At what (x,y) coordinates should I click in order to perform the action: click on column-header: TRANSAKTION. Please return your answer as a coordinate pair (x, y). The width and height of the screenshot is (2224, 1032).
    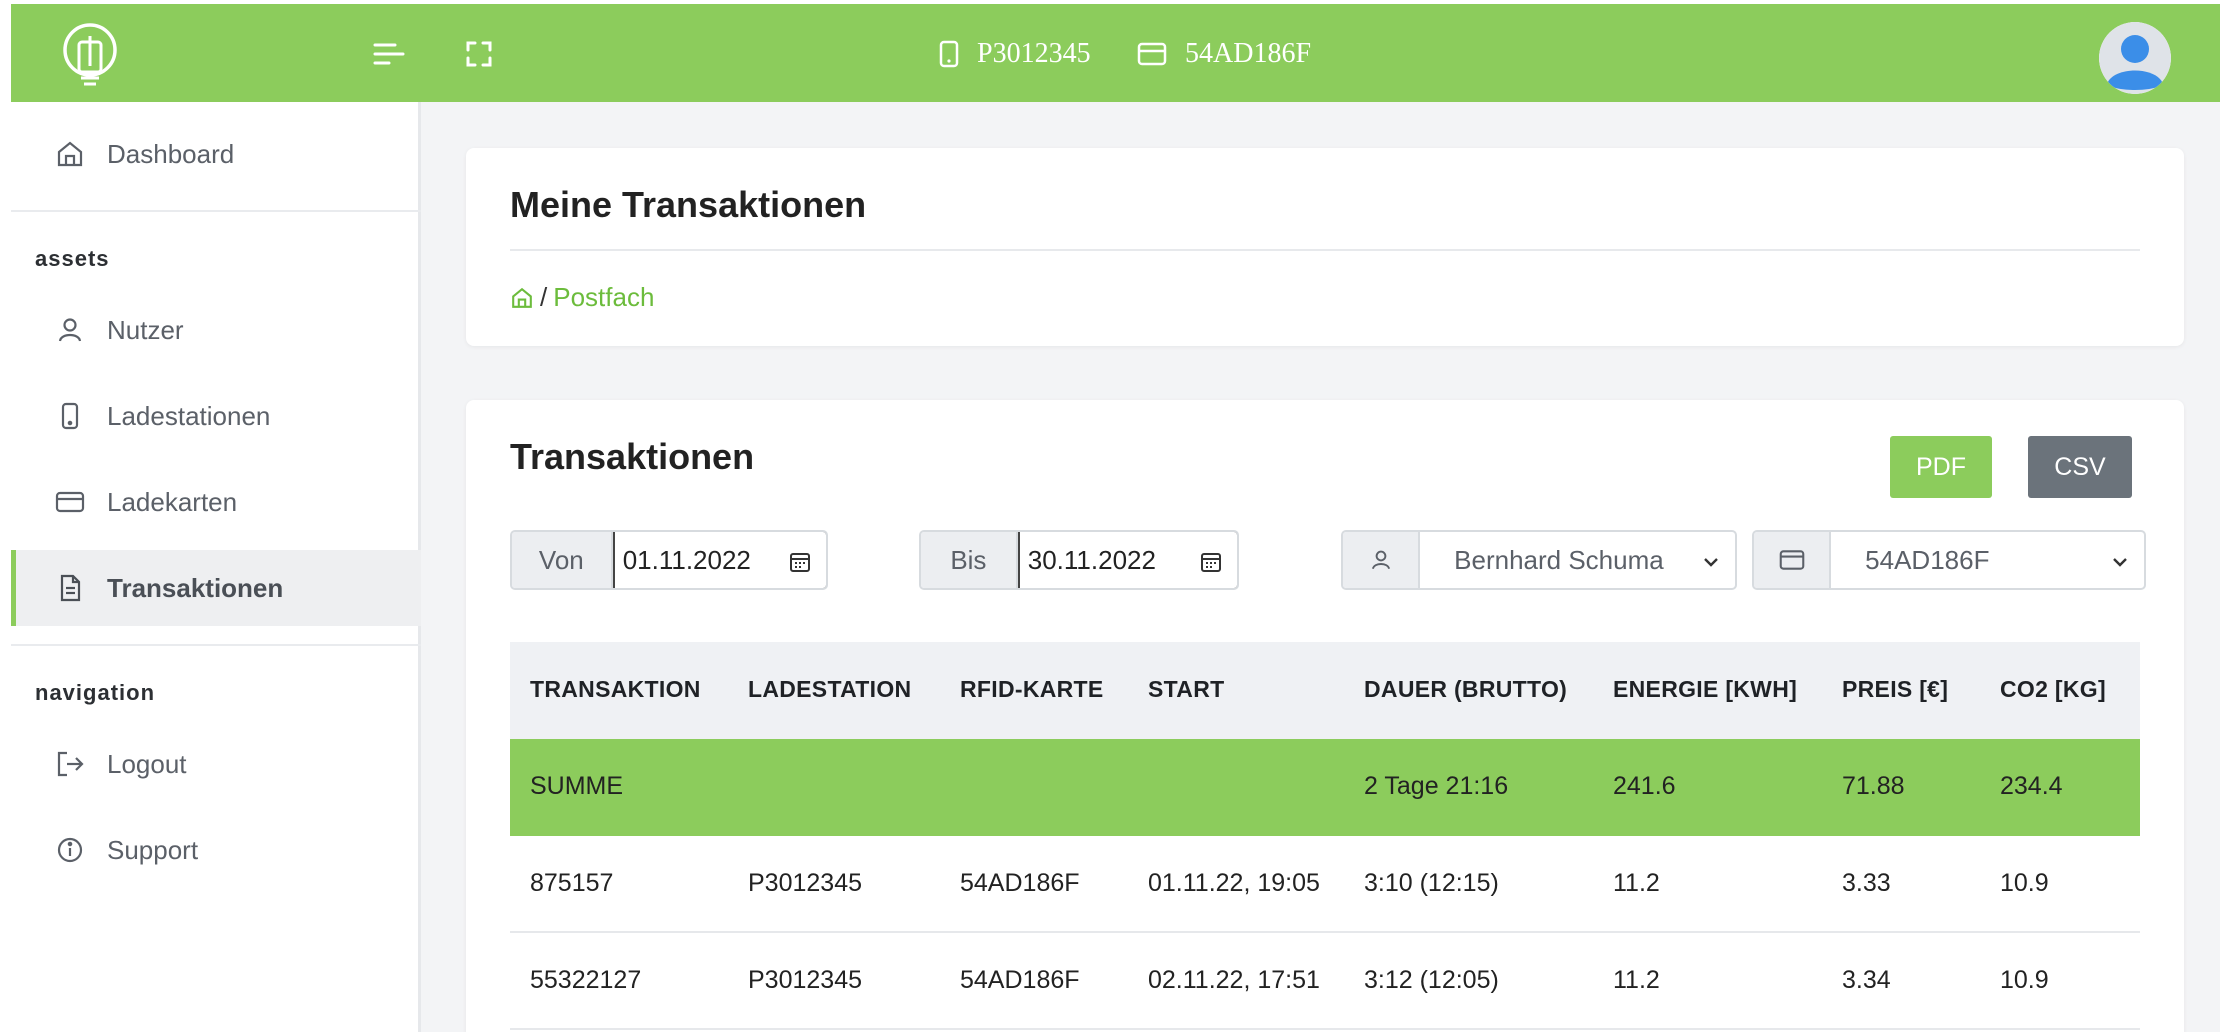
    Looking at the image, I should click on (615, 689).